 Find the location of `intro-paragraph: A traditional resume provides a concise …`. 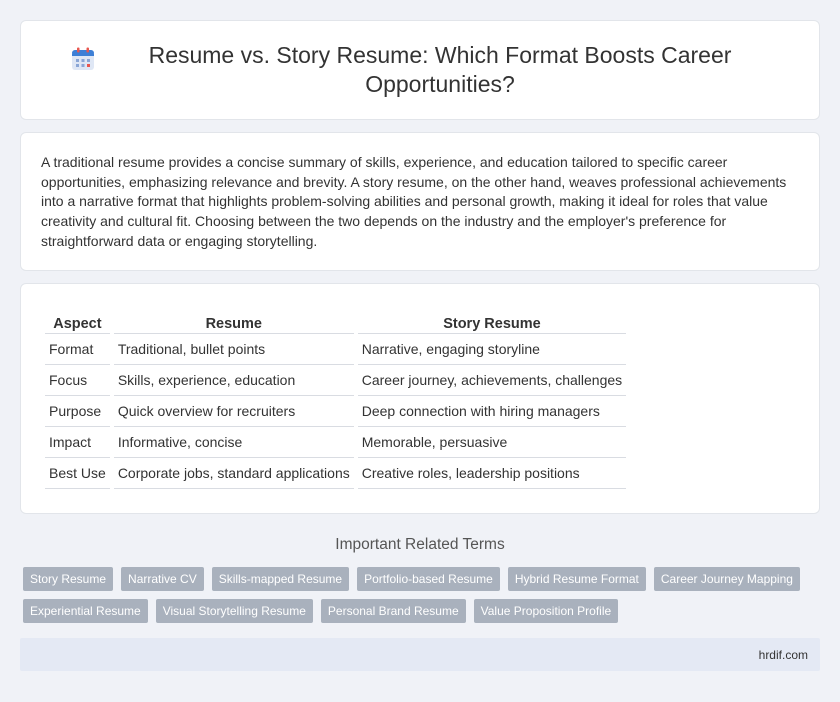

intro-paragraph: A traditional resume provides a concise … is located at coordinates (414, 201).